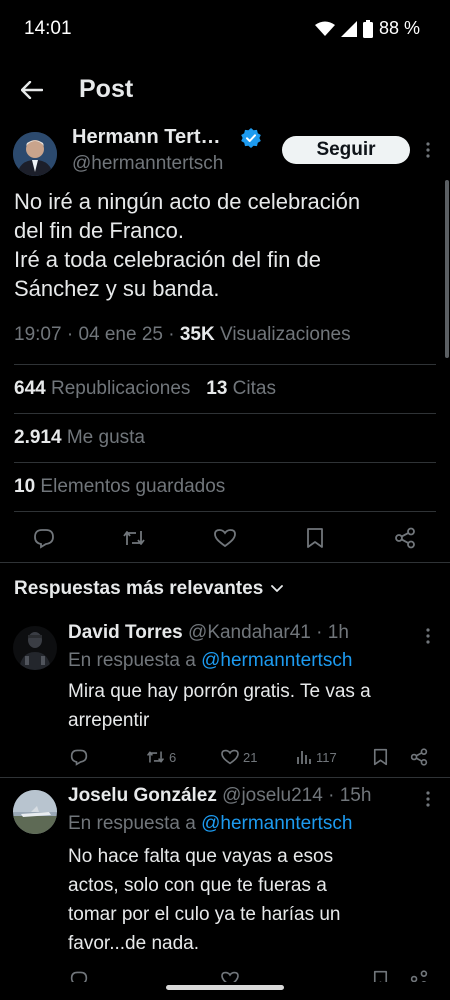  I want to click on page-title: Post, so click(106, 89).